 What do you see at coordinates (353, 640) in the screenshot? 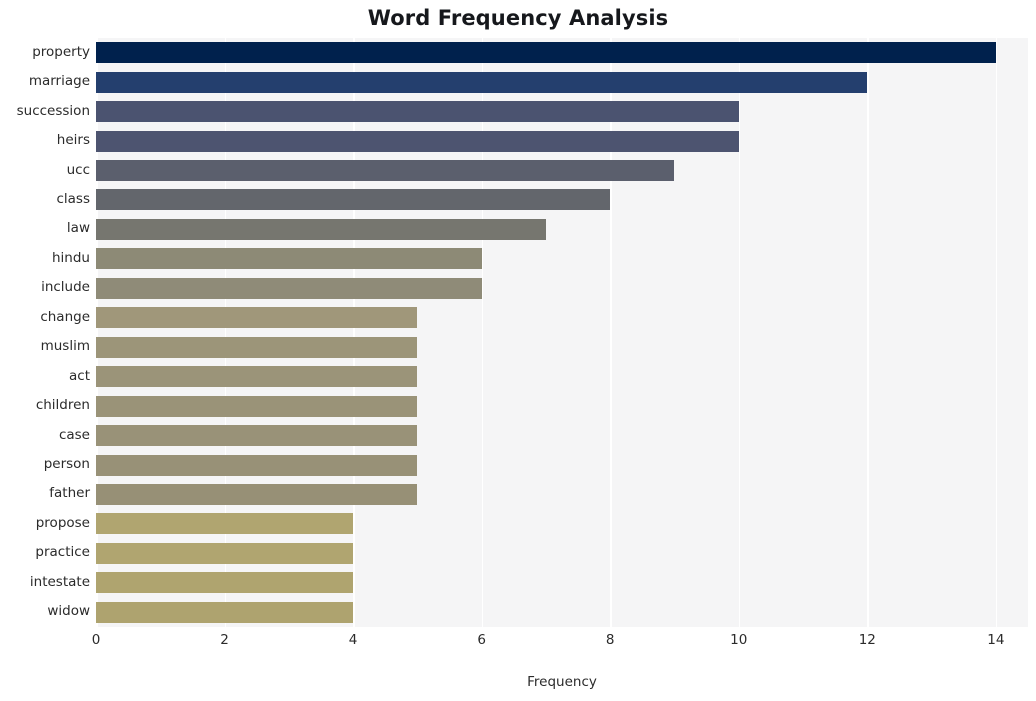
I see `x-tick-label: 4` at bounding box center [353, 640].